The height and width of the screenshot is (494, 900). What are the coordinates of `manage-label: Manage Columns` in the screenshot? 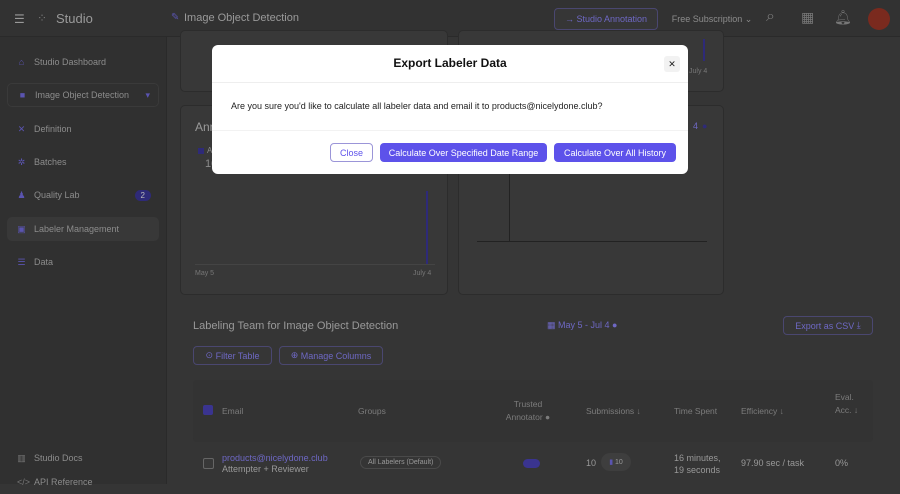 It's located at (336, 355).